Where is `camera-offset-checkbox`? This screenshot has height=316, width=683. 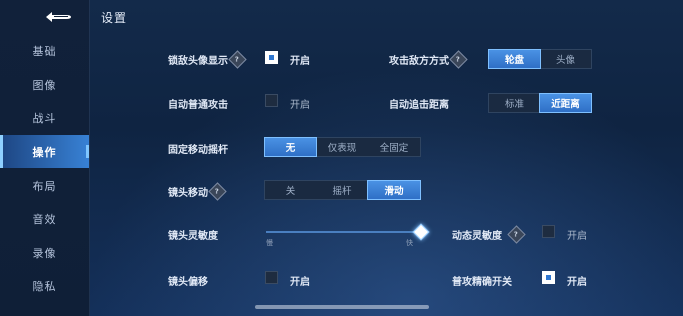
camera-offset-checkbox is located at coordinates (271, 277).